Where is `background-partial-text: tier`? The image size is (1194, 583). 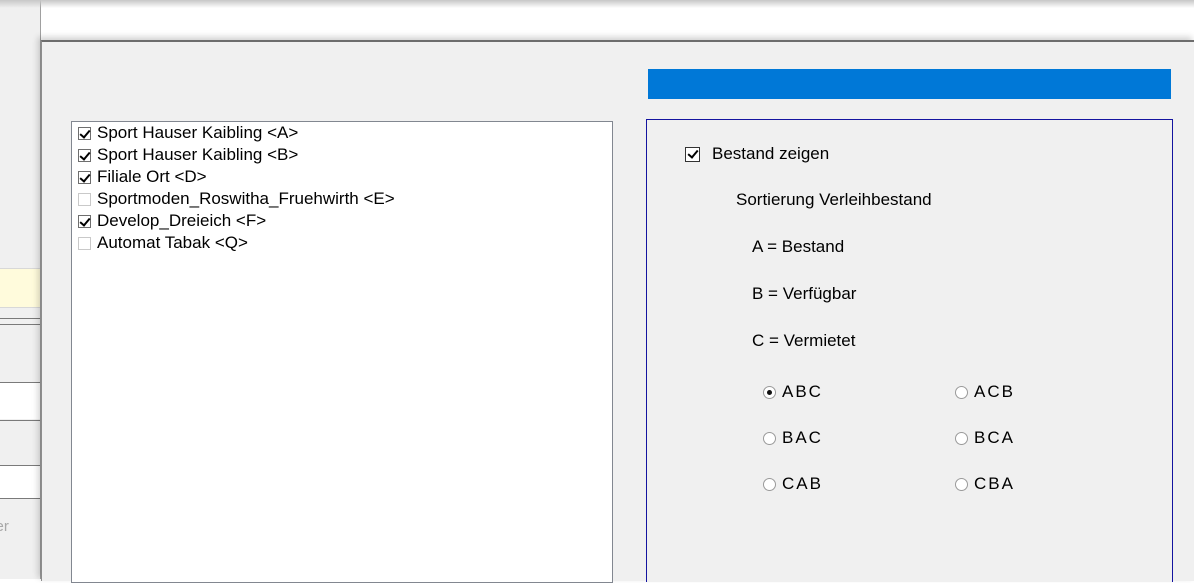 background-partial-text: tier is located at coordinates (4, 526).